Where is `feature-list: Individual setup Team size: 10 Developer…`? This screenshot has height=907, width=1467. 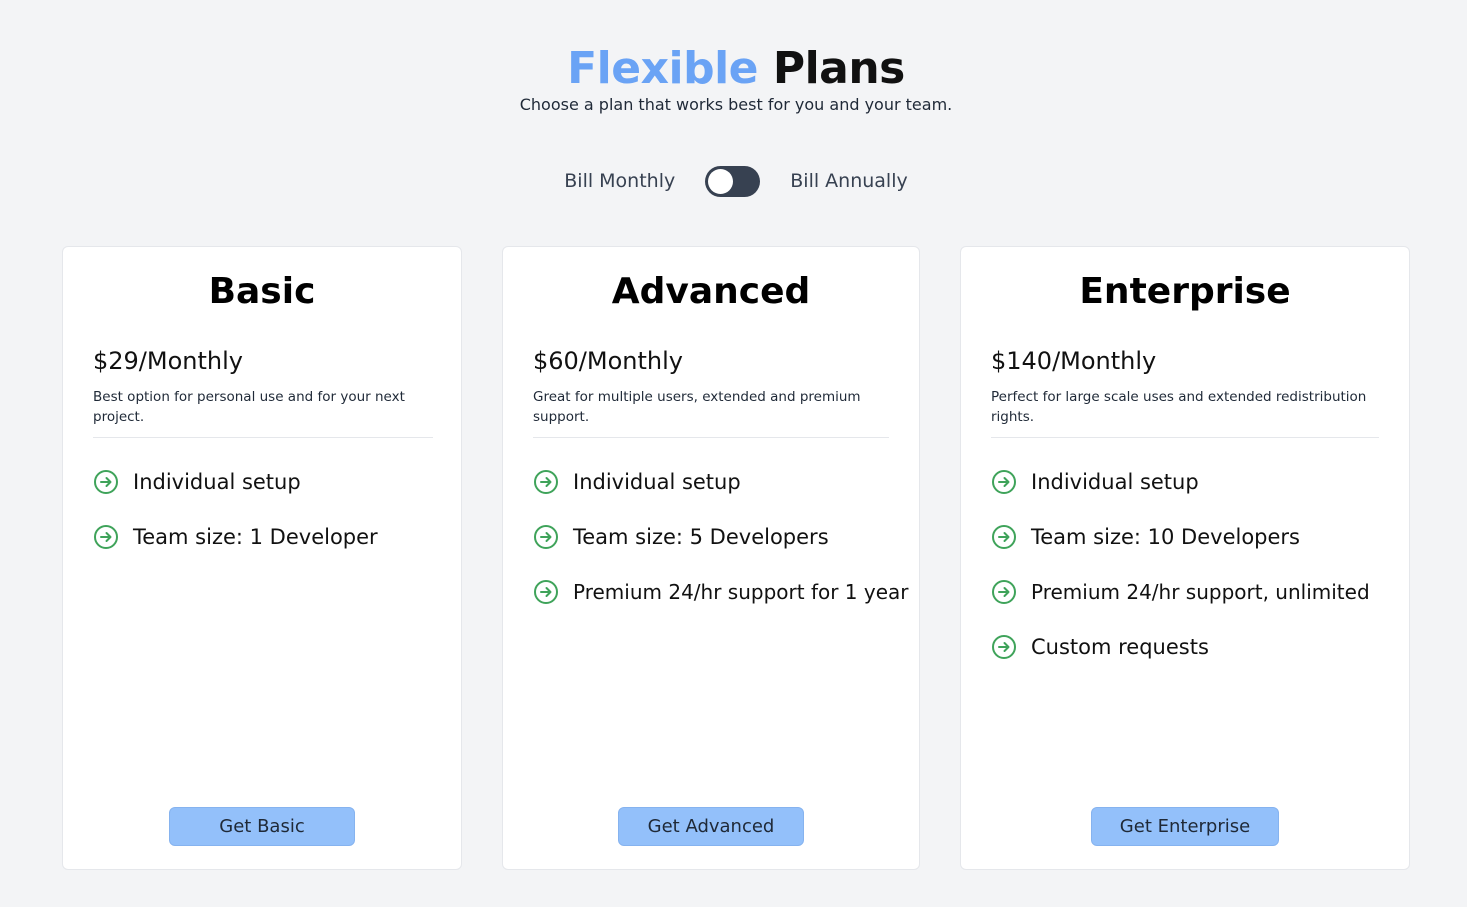 feature-list: Individual setup Team size: 10 Developer… is located at coordinates (1180, 577).